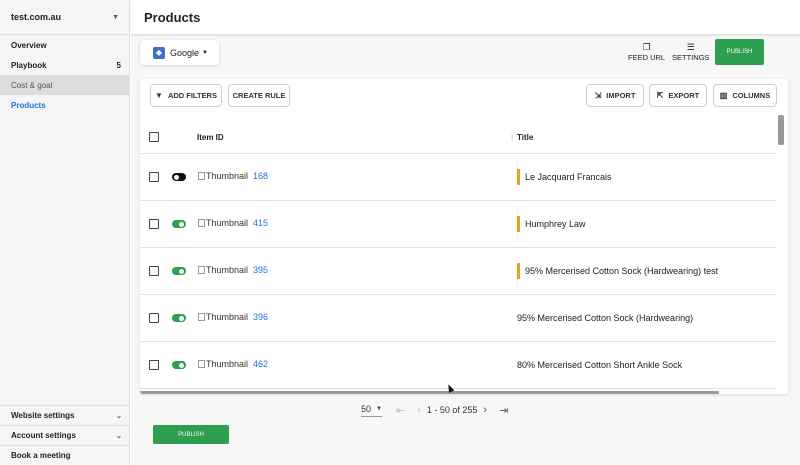 This screenshot has width=800, height=465. I want to click on page-title: Products, so click(172, 17).